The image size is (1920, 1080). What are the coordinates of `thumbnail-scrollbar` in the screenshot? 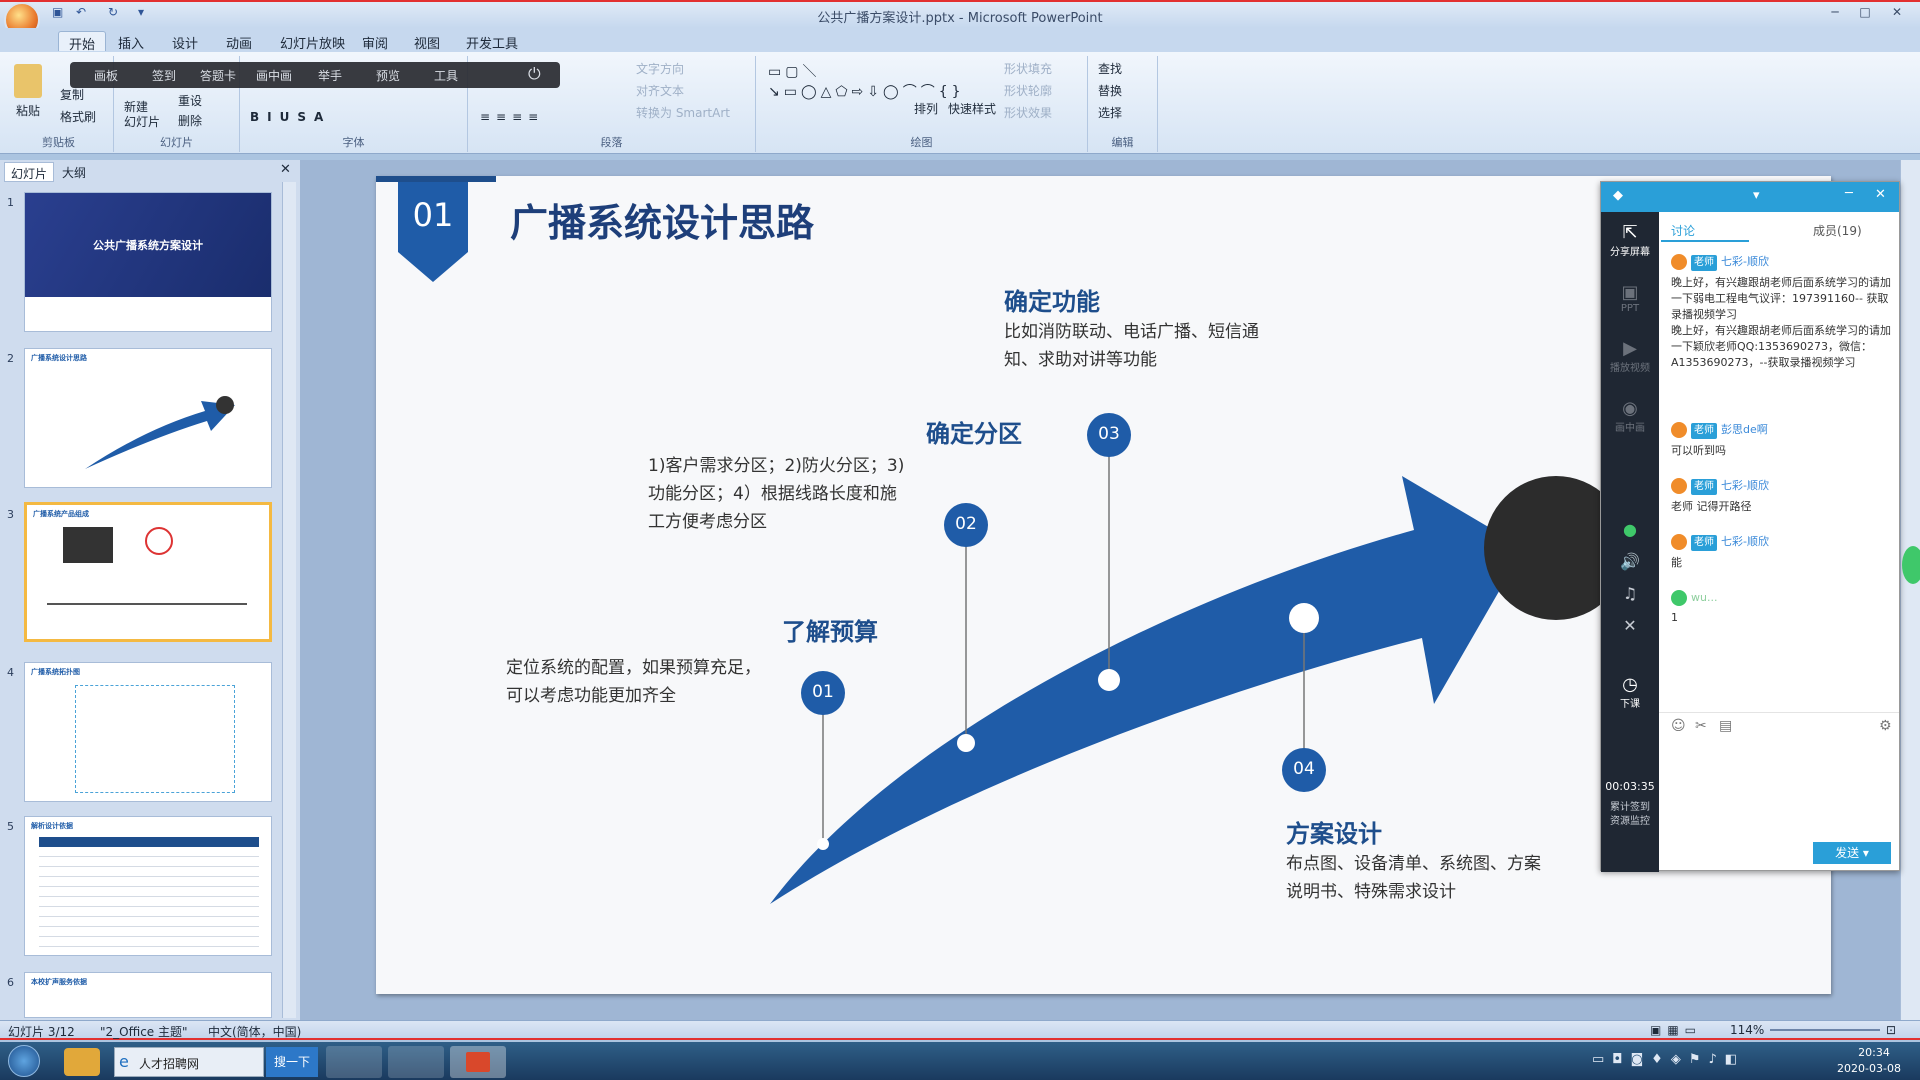 It's located at (289, 600).